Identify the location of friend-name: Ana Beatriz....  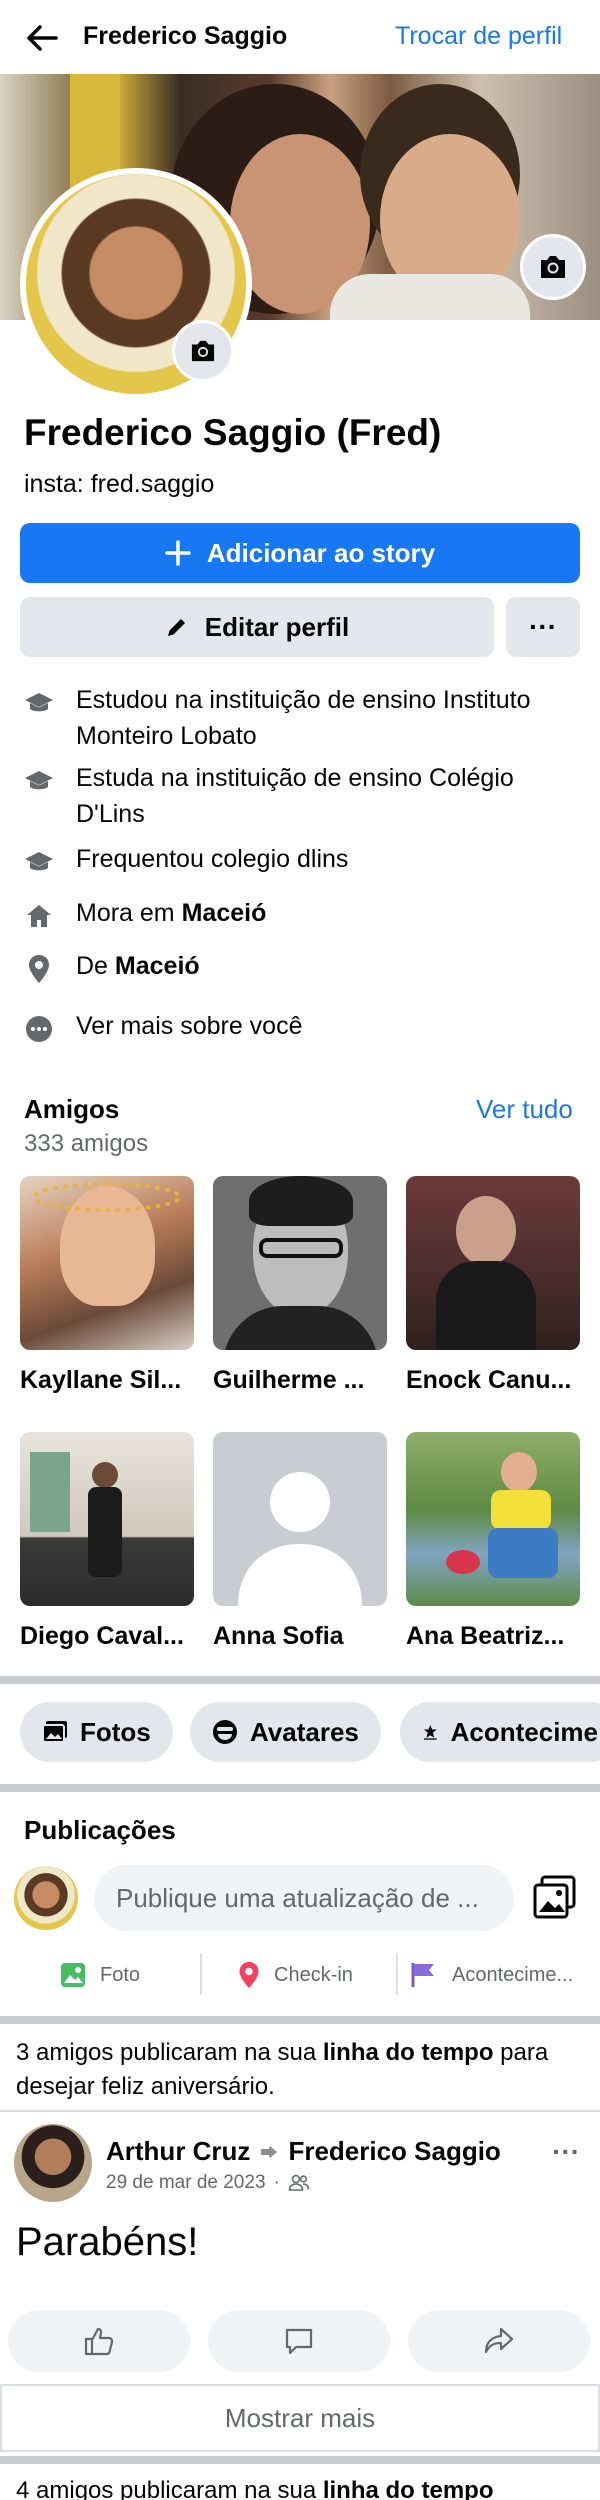
(485, 1636).